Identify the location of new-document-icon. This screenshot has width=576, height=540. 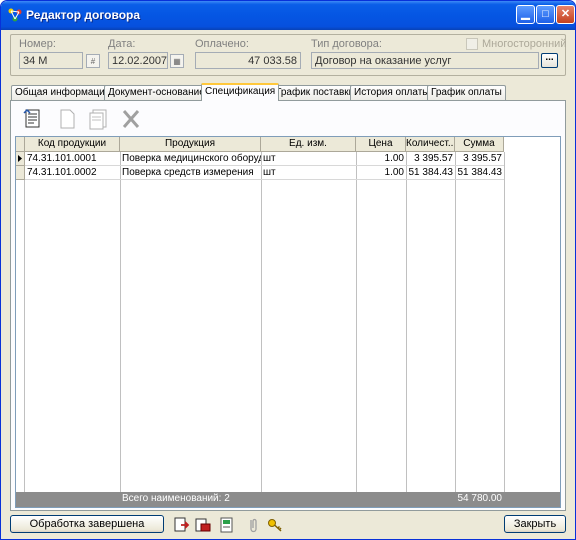
(67, 119).